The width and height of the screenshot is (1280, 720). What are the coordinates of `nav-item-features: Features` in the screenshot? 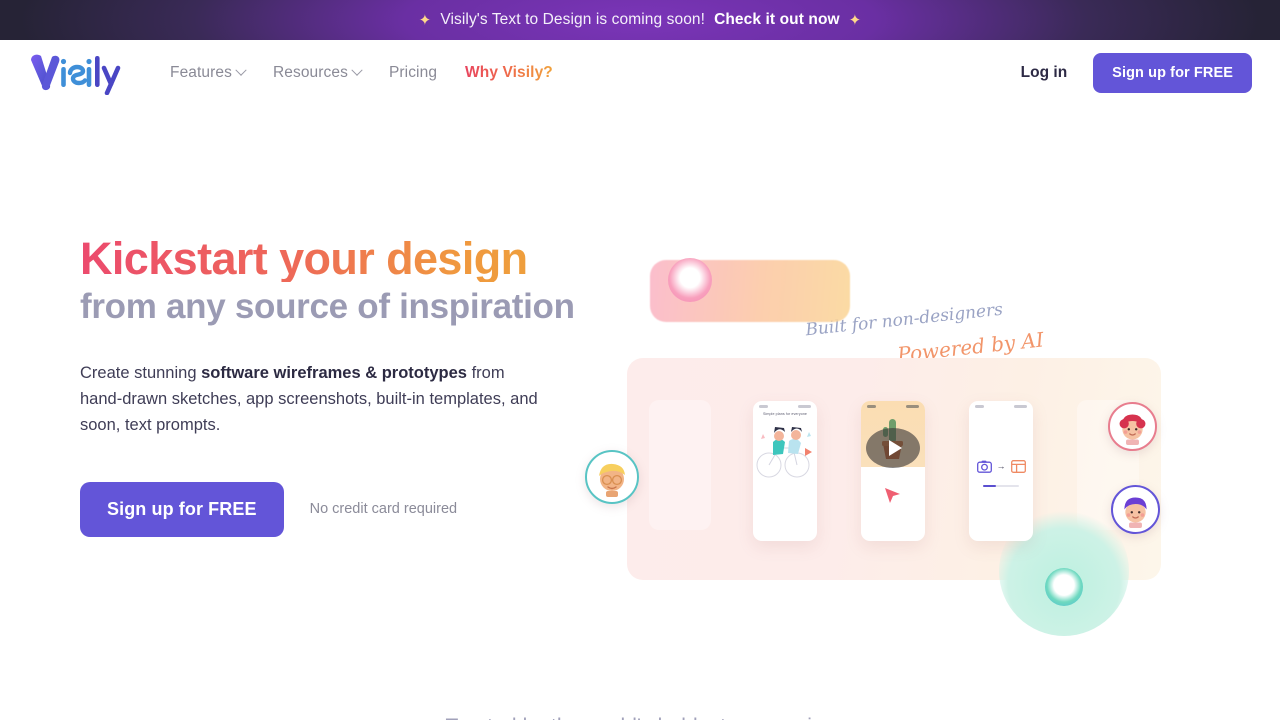 It's located at (208, 72).